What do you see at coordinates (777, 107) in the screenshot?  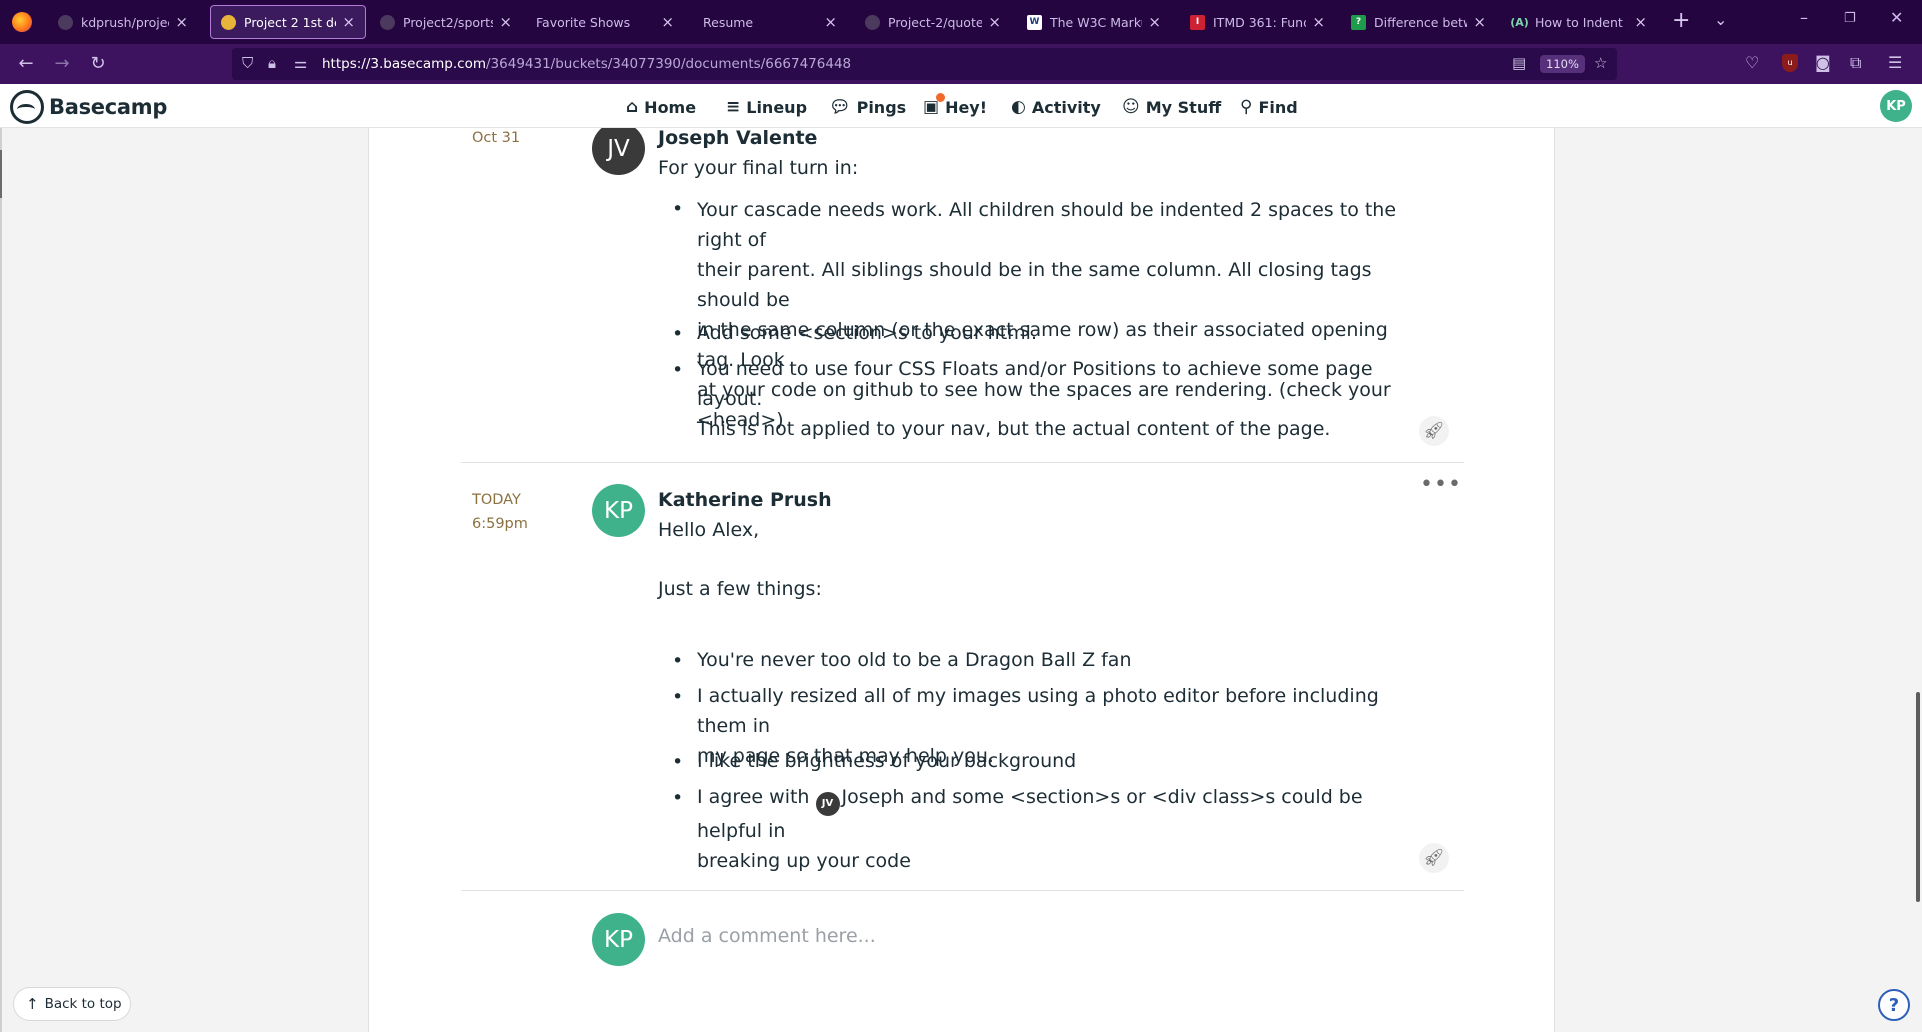 I see `nav-lineup-label: Lineup` at bounding box center [777, 107].